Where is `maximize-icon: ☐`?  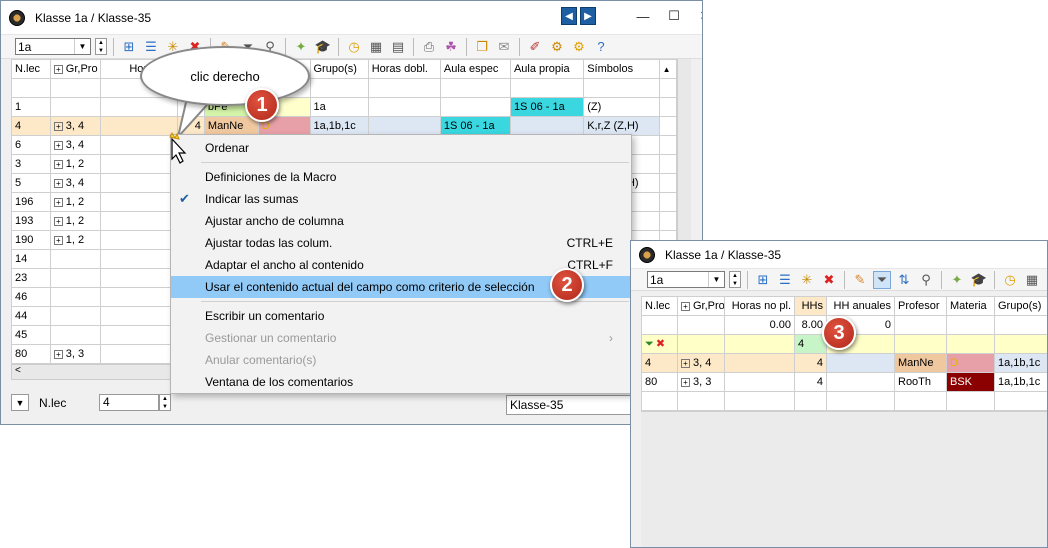
maximize-icon: ☐ is located at coordinates (674, 16).